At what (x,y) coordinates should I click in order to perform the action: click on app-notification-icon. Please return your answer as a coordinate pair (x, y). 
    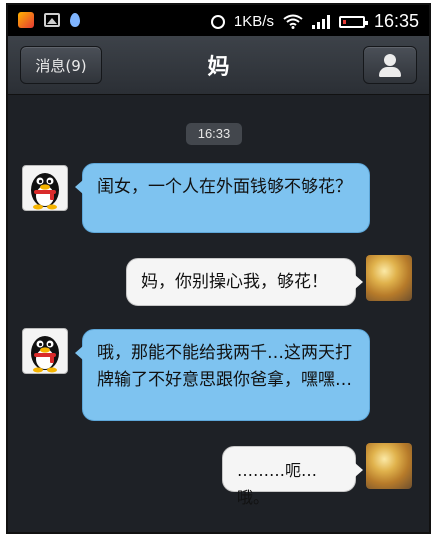
    Looking at the image, I should click on (26, 20).